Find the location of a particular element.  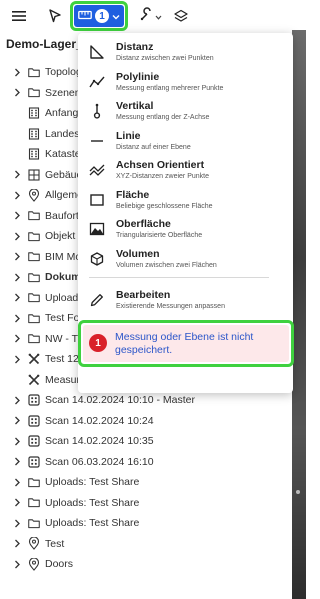

tree-item-label: Test is located at coordinates (55, 543).